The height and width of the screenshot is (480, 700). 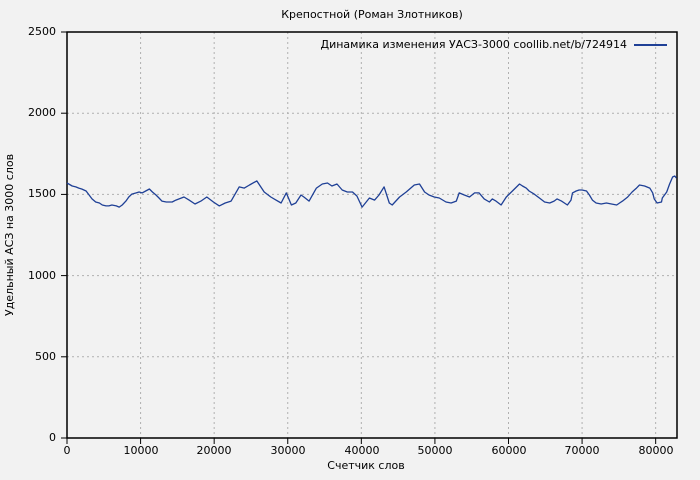 I want to click on legend-line-sample, so click(x=650, y=45).